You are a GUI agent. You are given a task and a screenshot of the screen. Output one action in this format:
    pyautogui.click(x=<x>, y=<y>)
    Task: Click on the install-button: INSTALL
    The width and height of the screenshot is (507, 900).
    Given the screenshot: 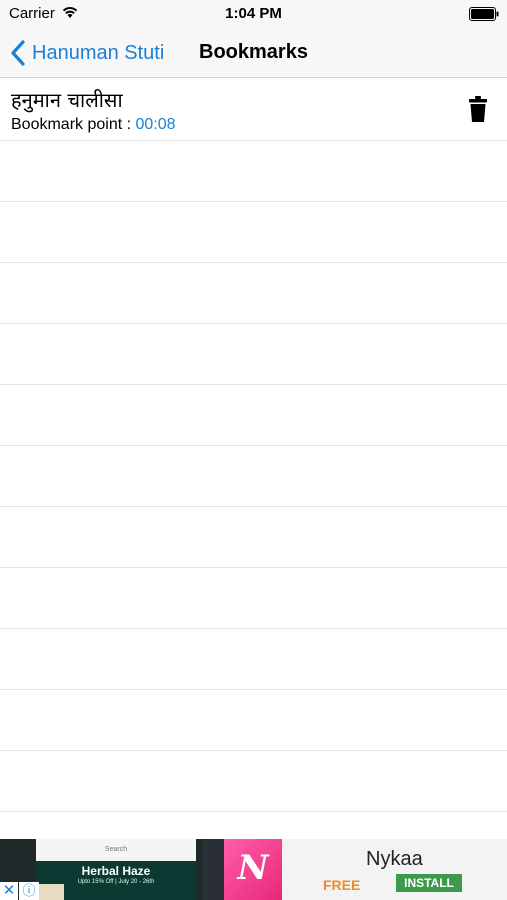 What is the action you would take?
    pyautogui.click(x=429, y=883)
    